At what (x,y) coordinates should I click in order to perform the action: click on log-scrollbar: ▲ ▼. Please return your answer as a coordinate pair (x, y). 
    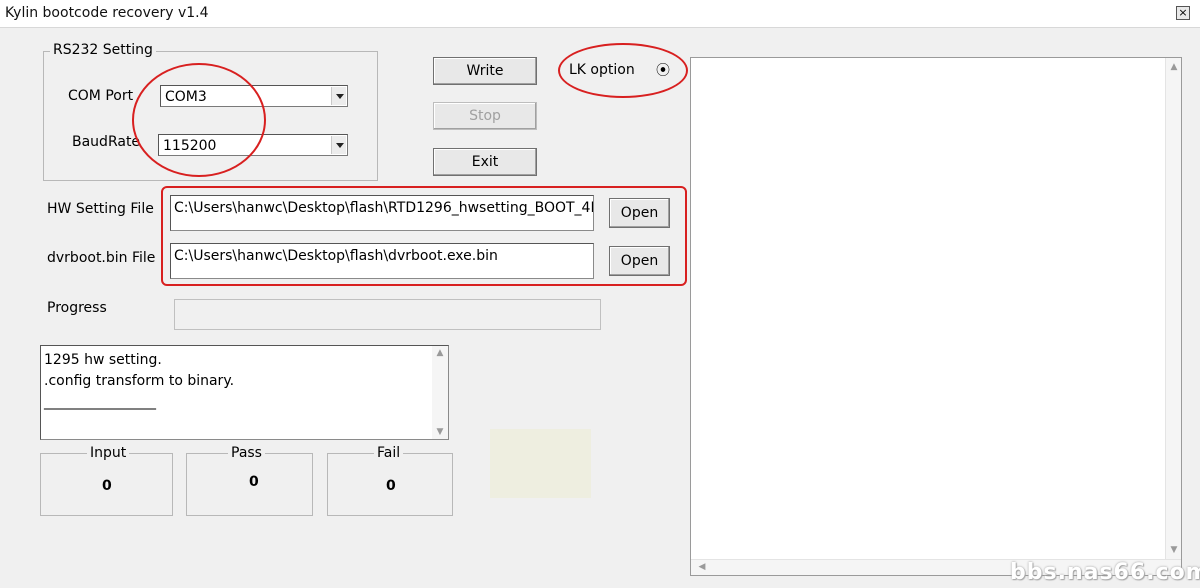
    Looking at the image, I should click on (440, 392).